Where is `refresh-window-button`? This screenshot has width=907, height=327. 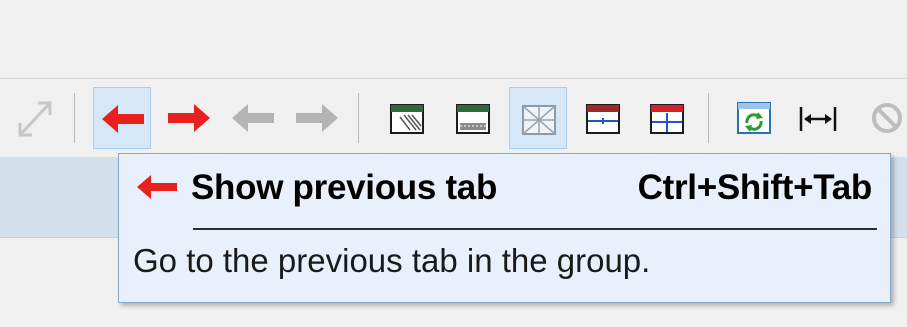 refresh-window-button is located at coordinates (754, 118).